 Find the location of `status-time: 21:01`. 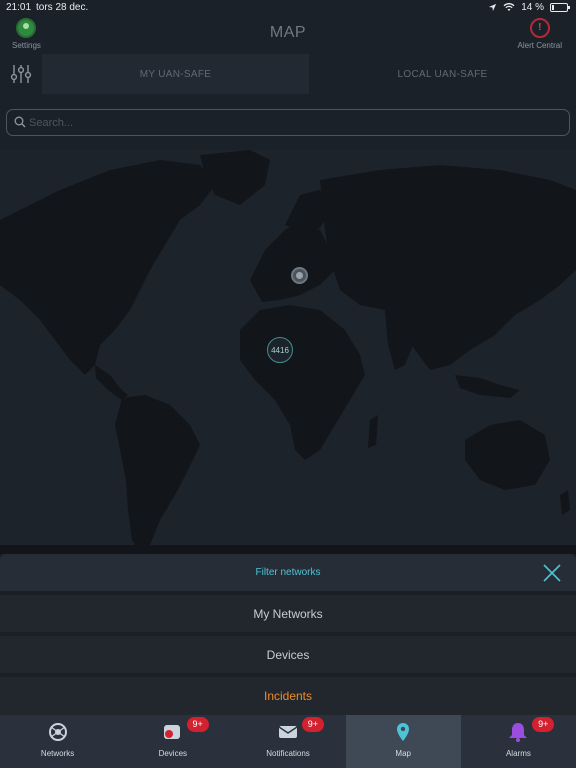

status-time: 21:01 is located at coordinates (19, 7).